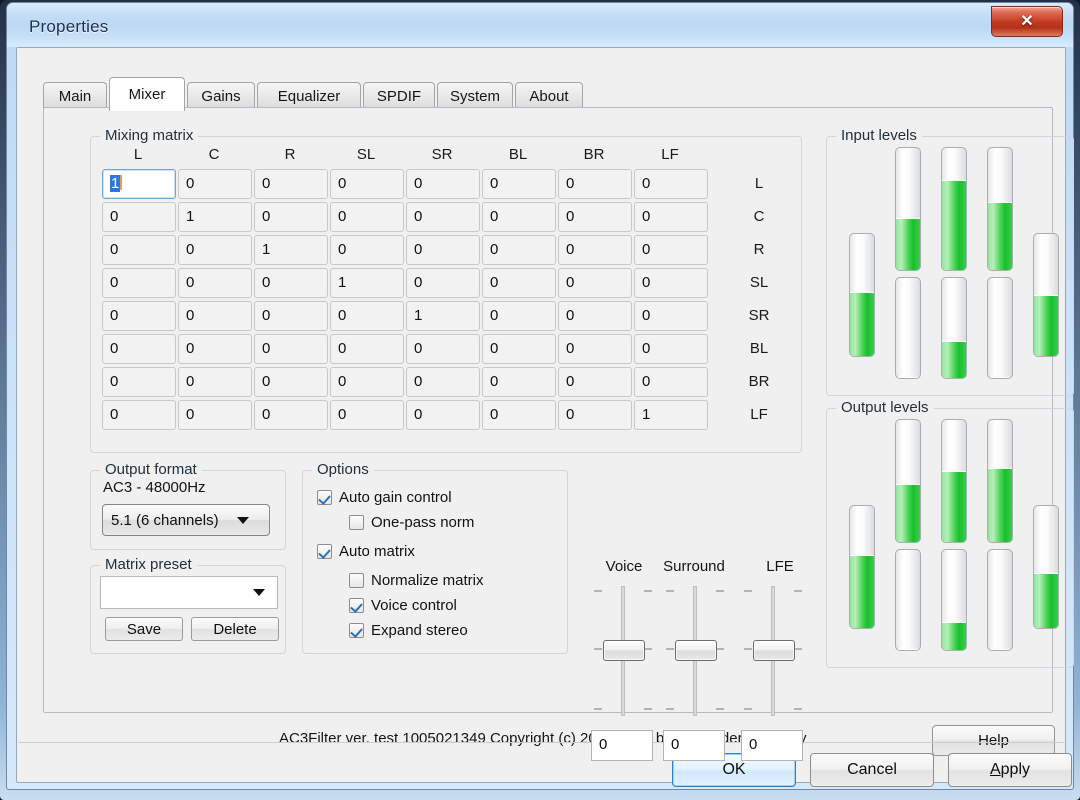 The height and width of the screenshot is (800, 1080). What do you see at coordinates (694, 745) in the screenshot?
I see `slider-value-surround: 0` at bounding box center [694, 745].